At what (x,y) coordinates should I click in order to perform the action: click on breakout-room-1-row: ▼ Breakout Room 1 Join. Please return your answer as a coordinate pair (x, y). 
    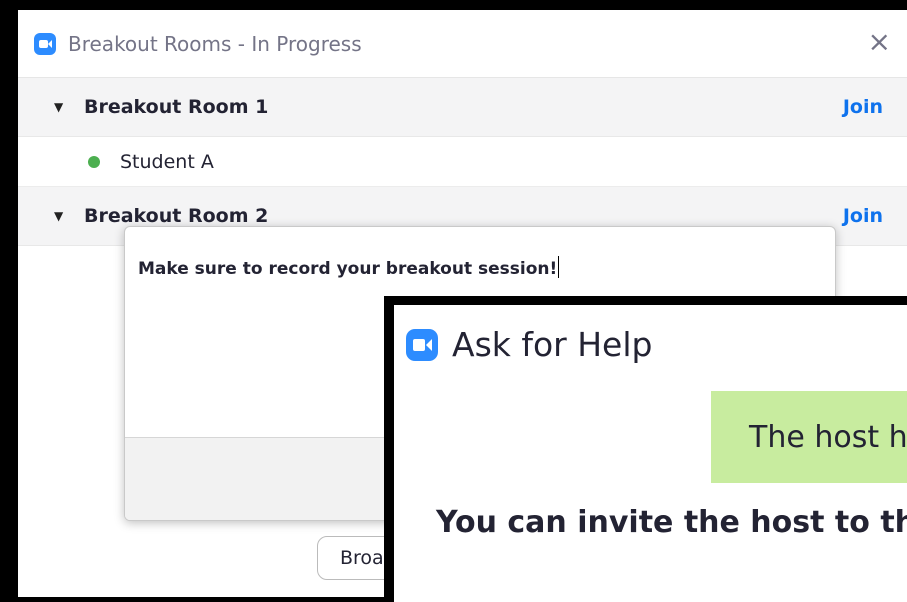
    Looking at the image, I should click on (462, 107).